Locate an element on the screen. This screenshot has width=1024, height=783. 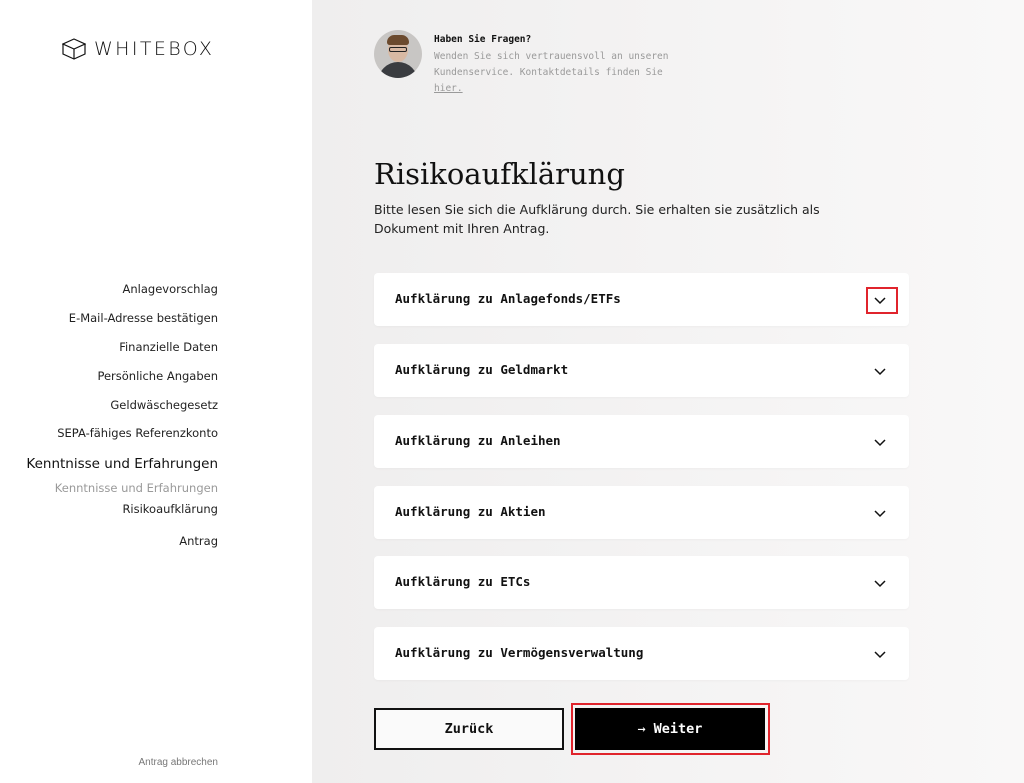
accordion-label: Aufklärung zu Aktien is located at coordinates (470, 511).